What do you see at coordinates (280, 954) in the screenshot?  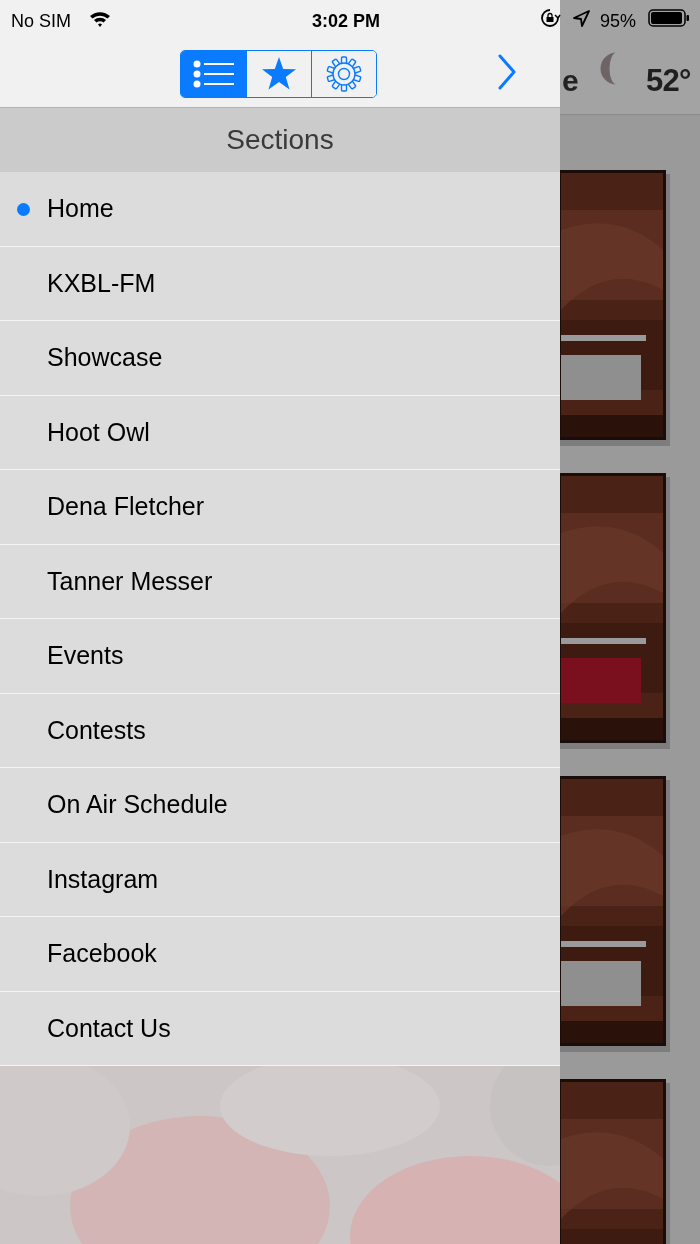 I see `menu-item: Facebook` at bounding box center [280, 954].